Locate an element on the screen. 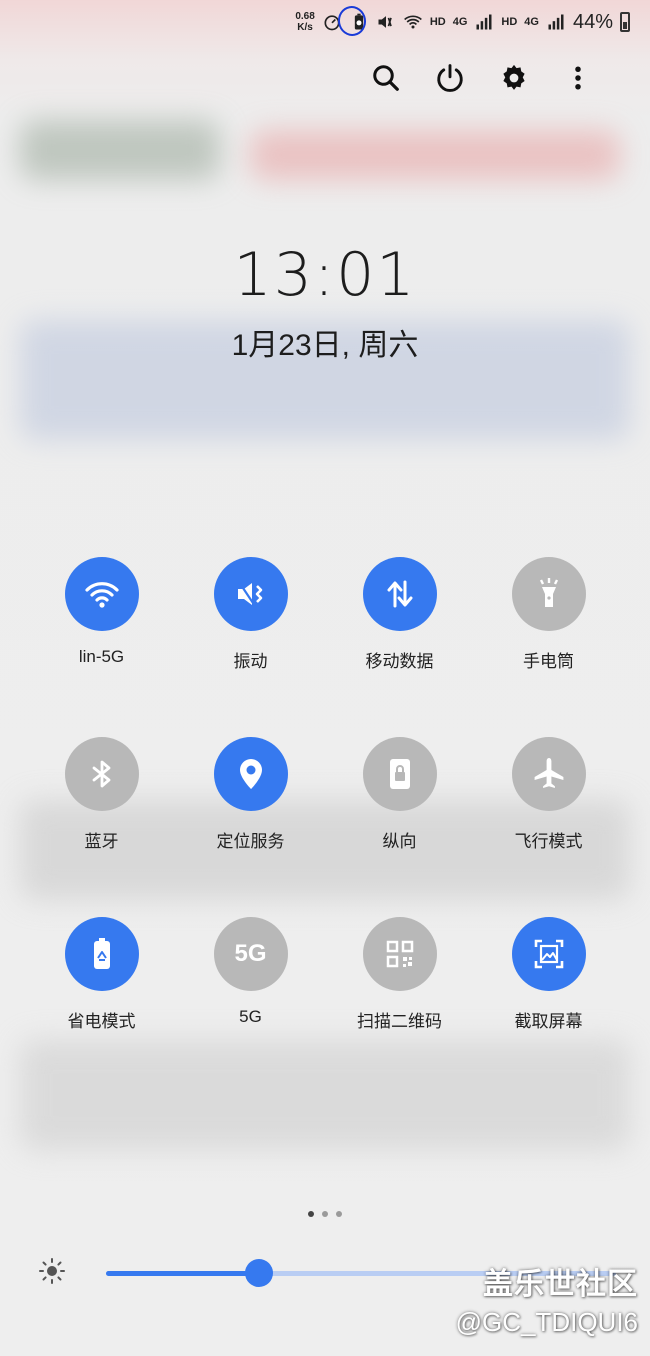 This screenshot has height=1356, width=650. tile-vibrate-toggle is located at coordinates (250, 594).